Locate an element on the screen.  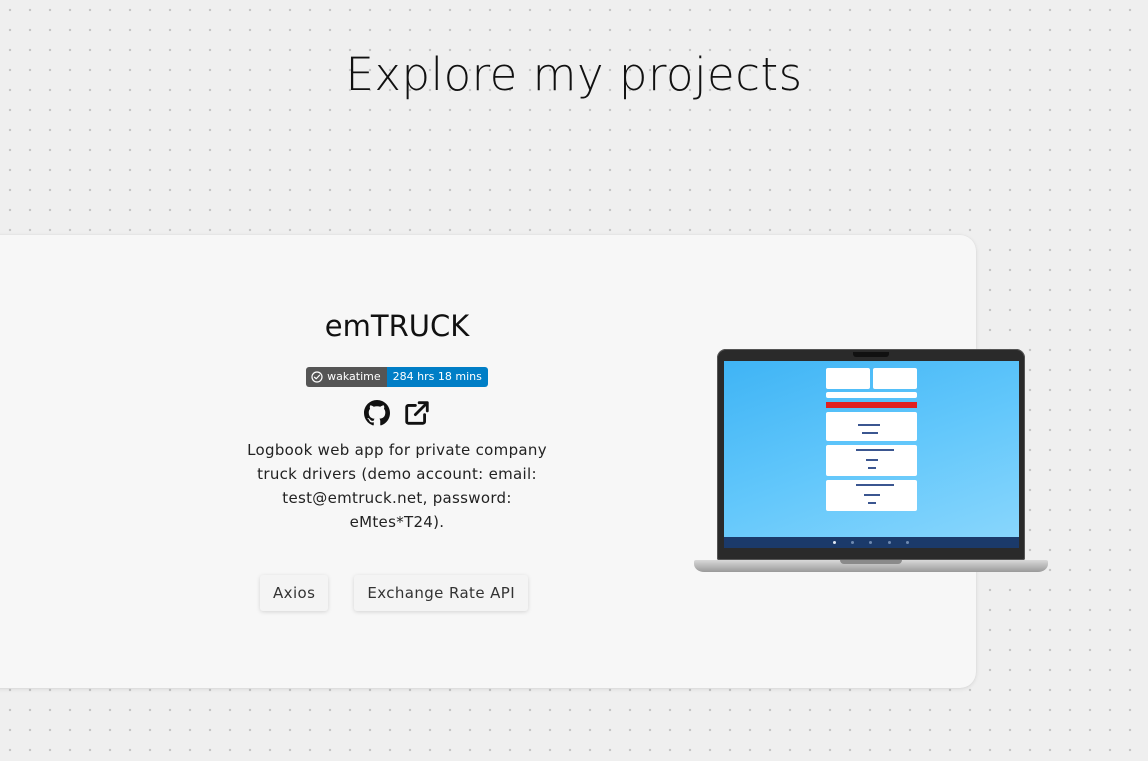
app-screenshot is located at coordinates (871, 454).